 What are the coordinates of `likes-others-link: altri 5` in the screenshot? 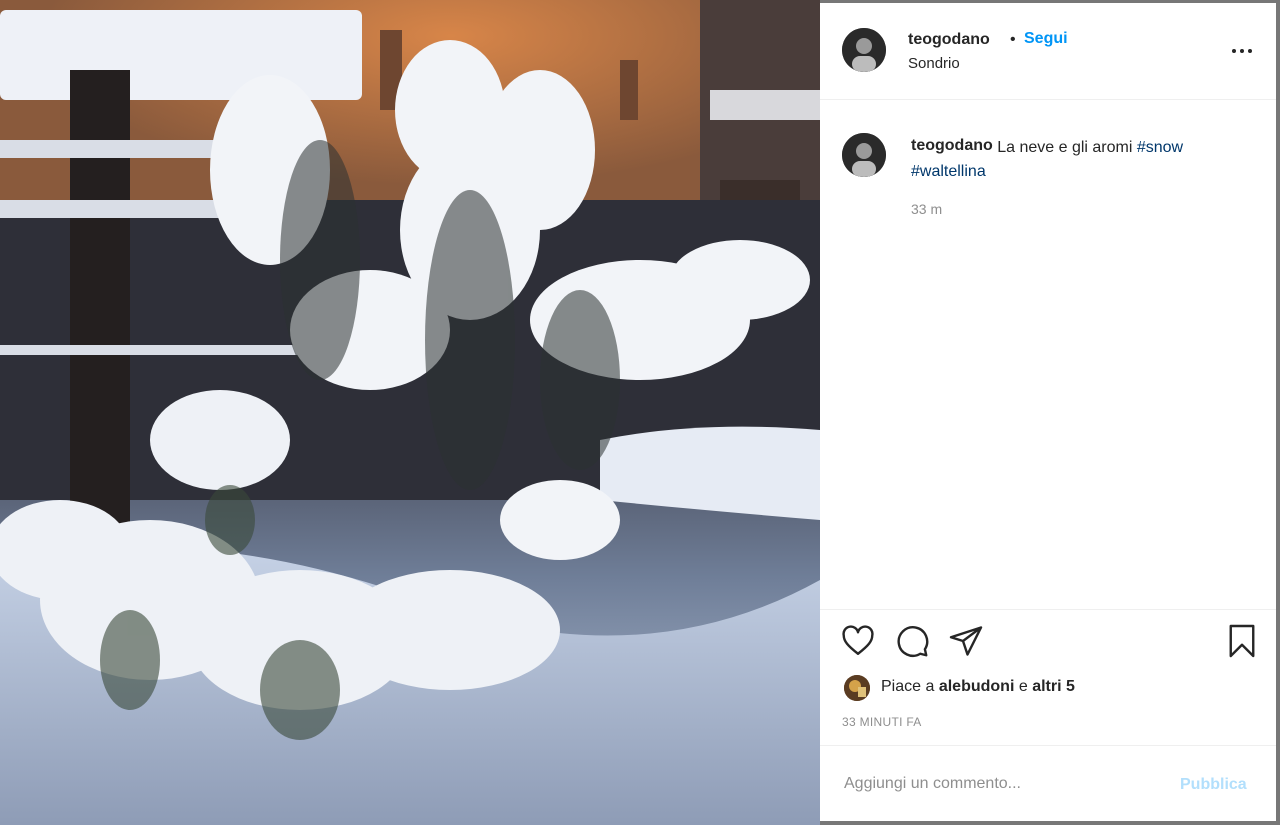 It's located at (1053, 686).